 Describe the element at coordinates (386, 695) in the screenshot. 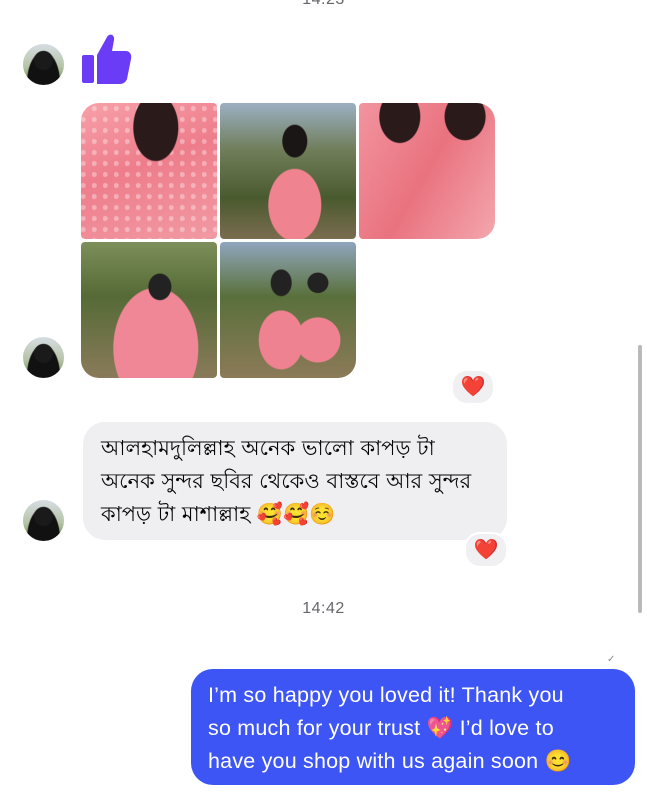

I see `message-line: I’m so happy you loved it! Thank you` at that location.